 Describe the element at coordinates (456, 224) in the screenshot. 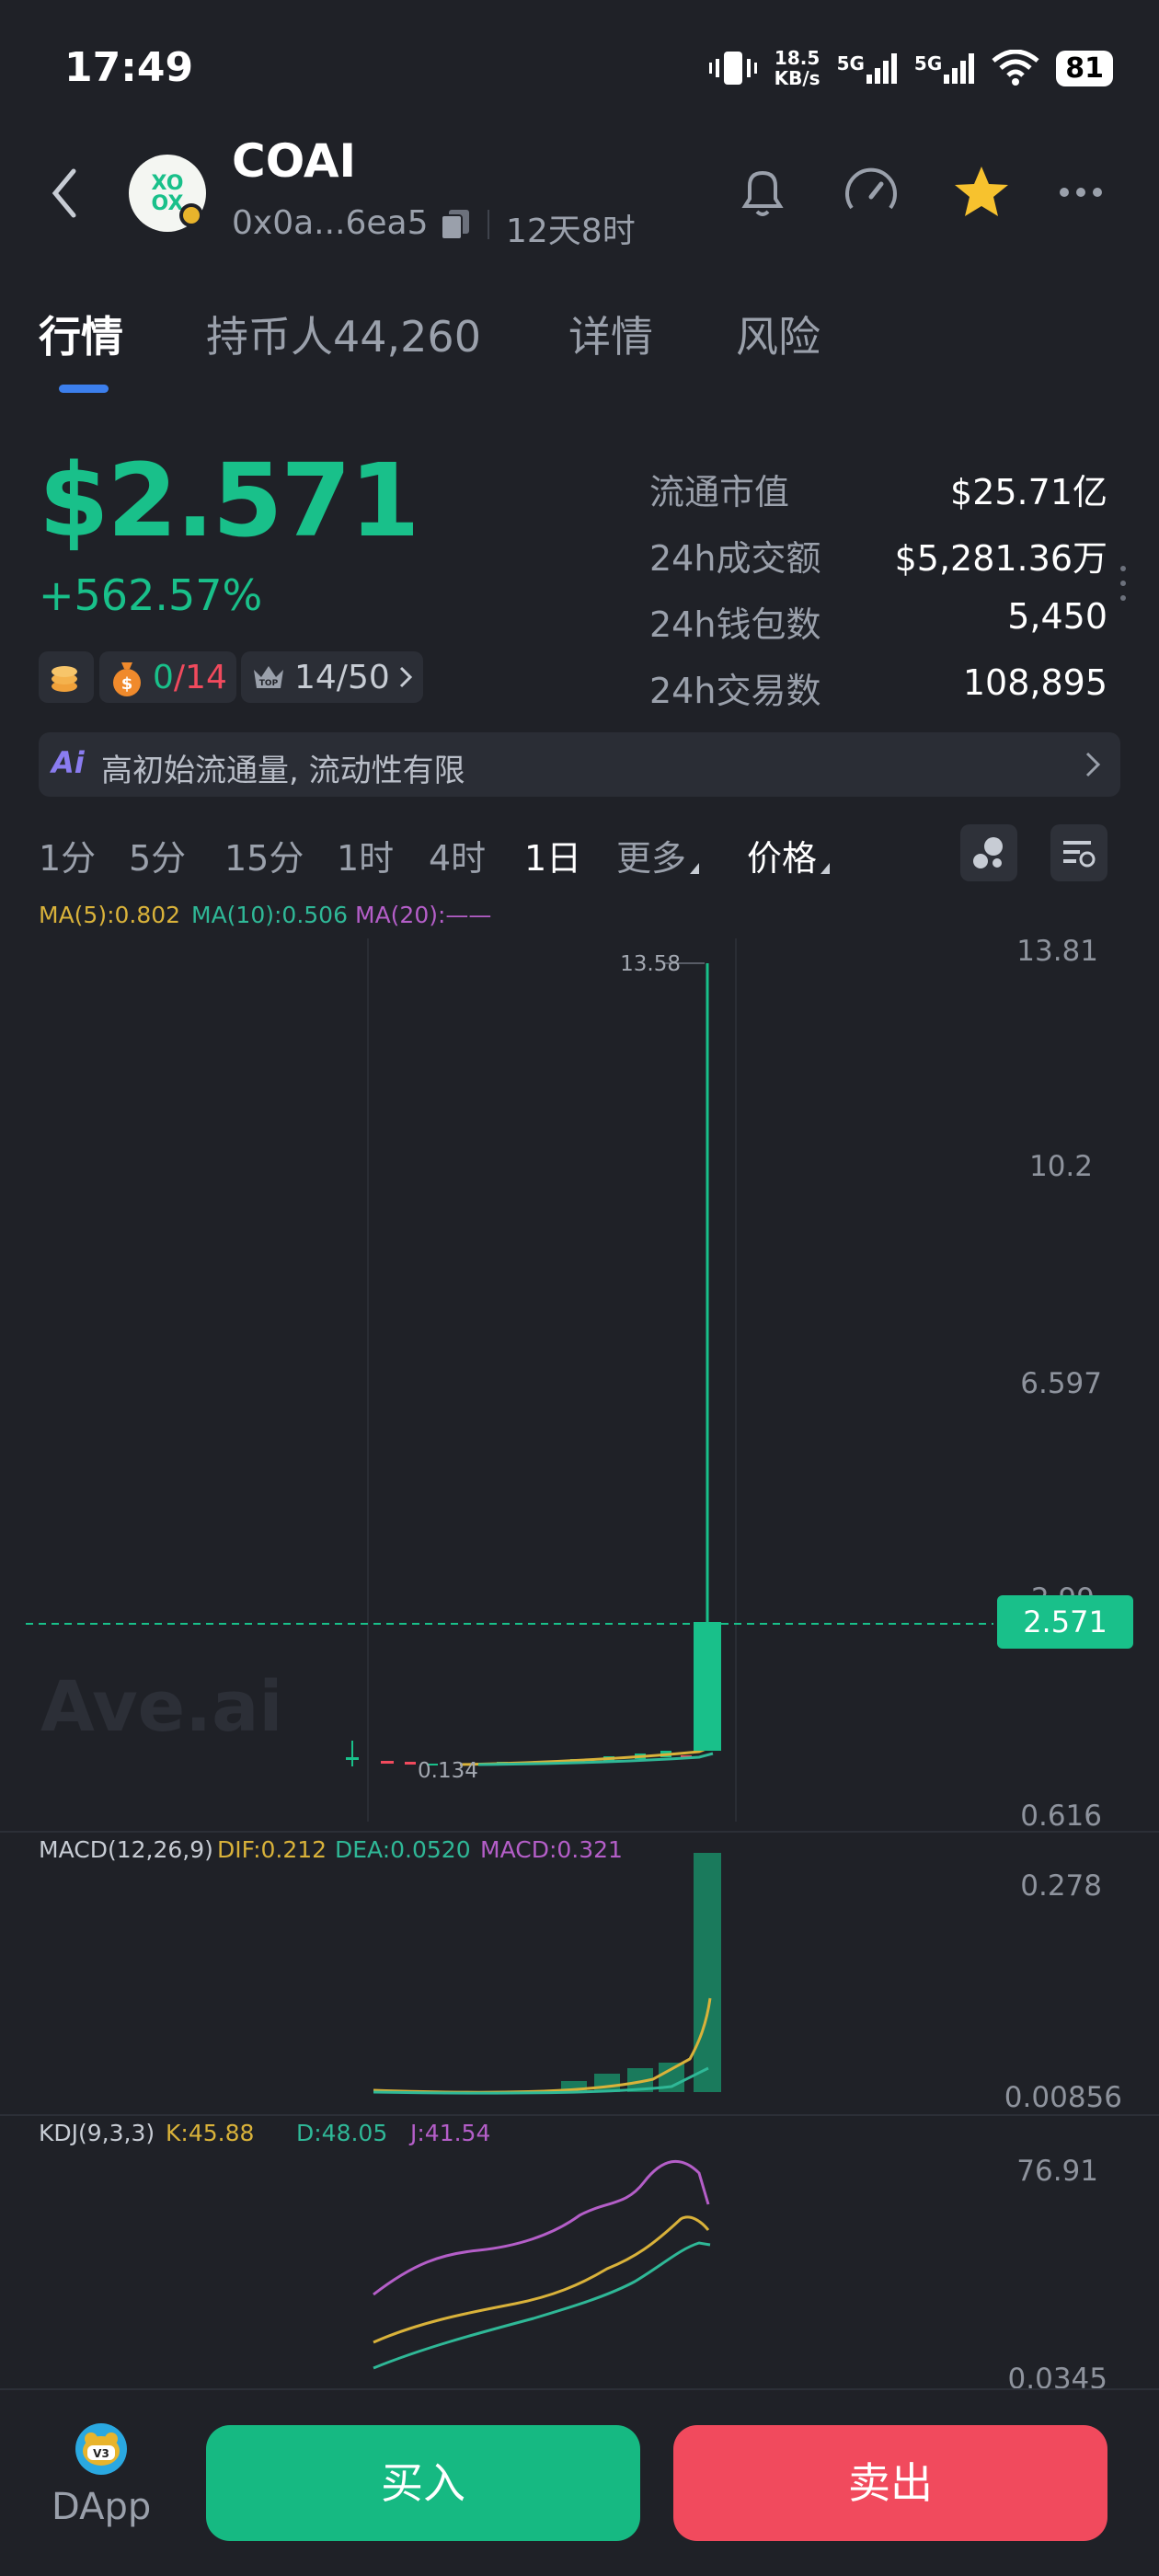

I see `copy-icon` at that location.